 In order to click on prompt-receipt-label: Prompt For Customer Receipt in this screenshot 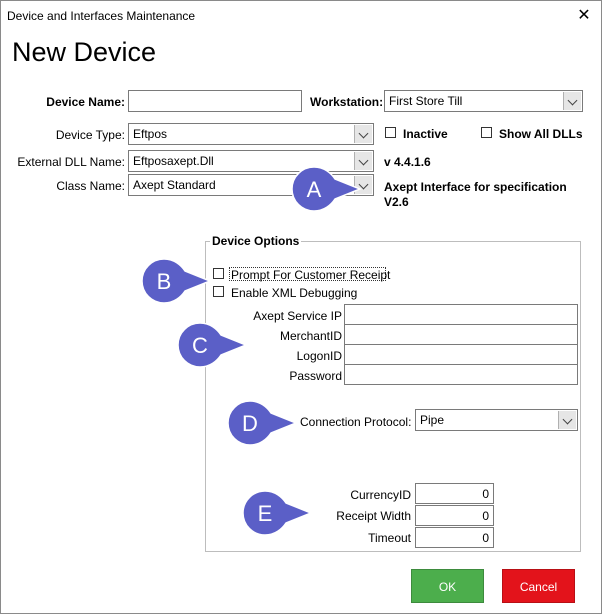, I will do `click(311, 275)`.